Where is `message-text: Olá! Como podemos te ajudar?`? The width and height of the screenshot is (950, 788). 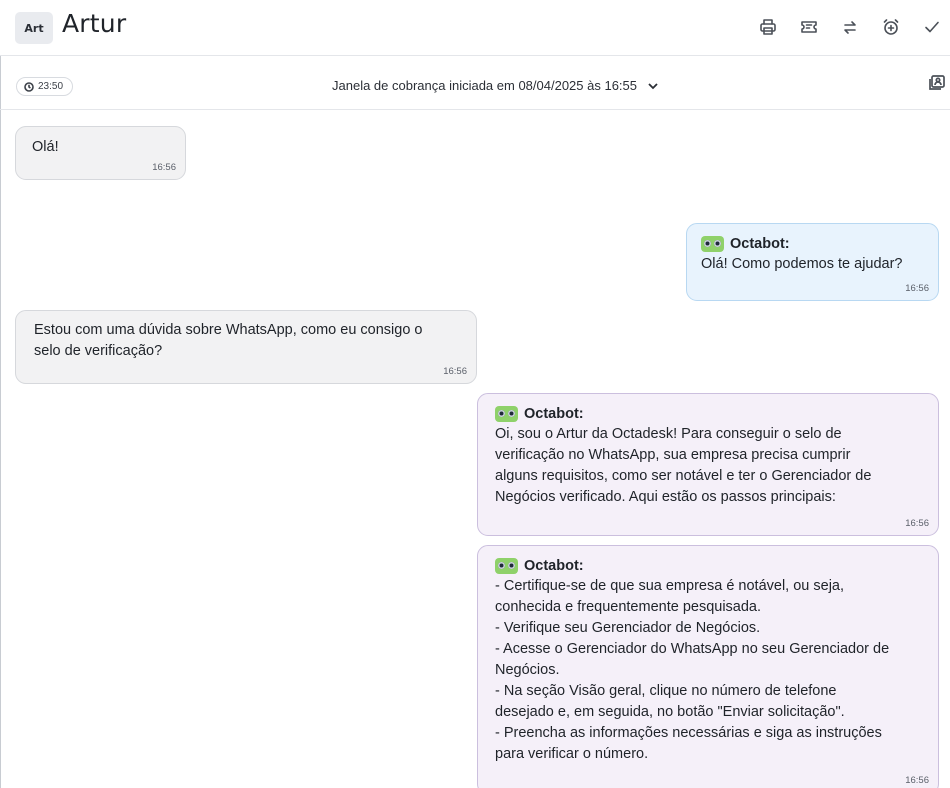
message-text: Olá! Como podemos te ajudar? is located at coordinates (802, 264).